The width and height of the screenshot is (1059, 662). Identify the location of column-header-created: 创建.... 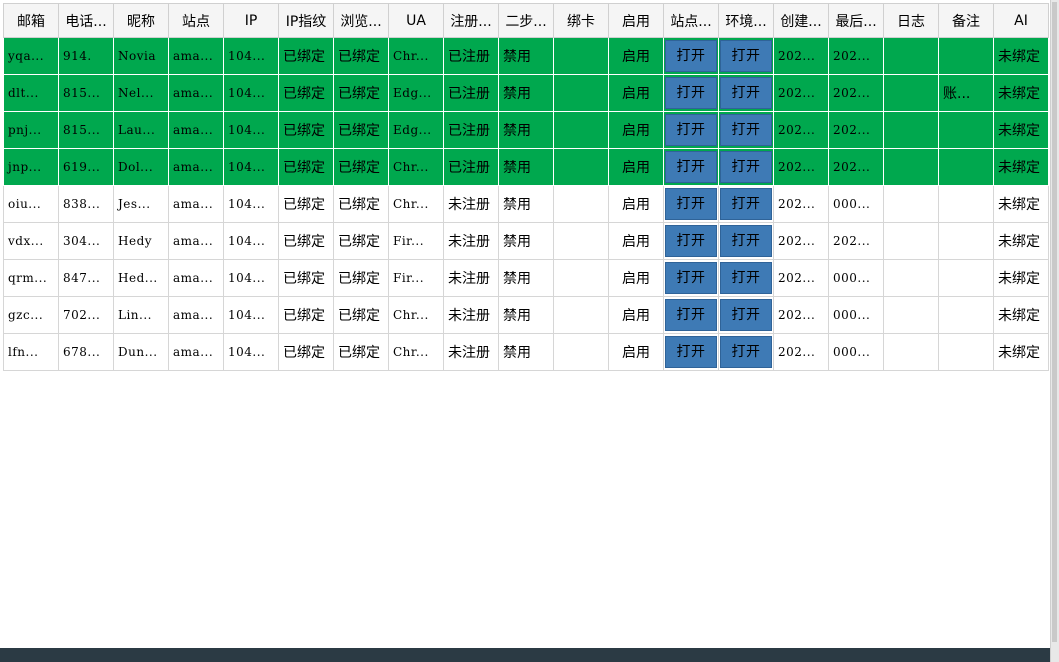
(801, 20).